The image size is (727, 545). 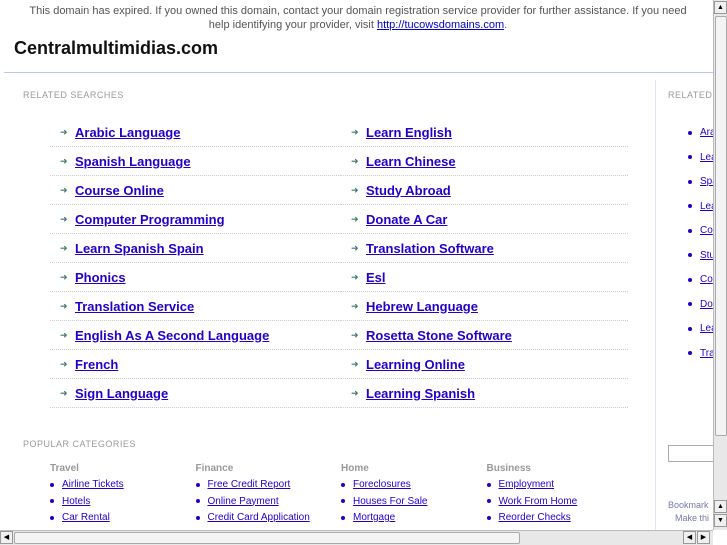 What do you see at coordinates (259, 517) in the screenshot?
I see `category-link: Credit Card Application` at bounding box center [259, 517].